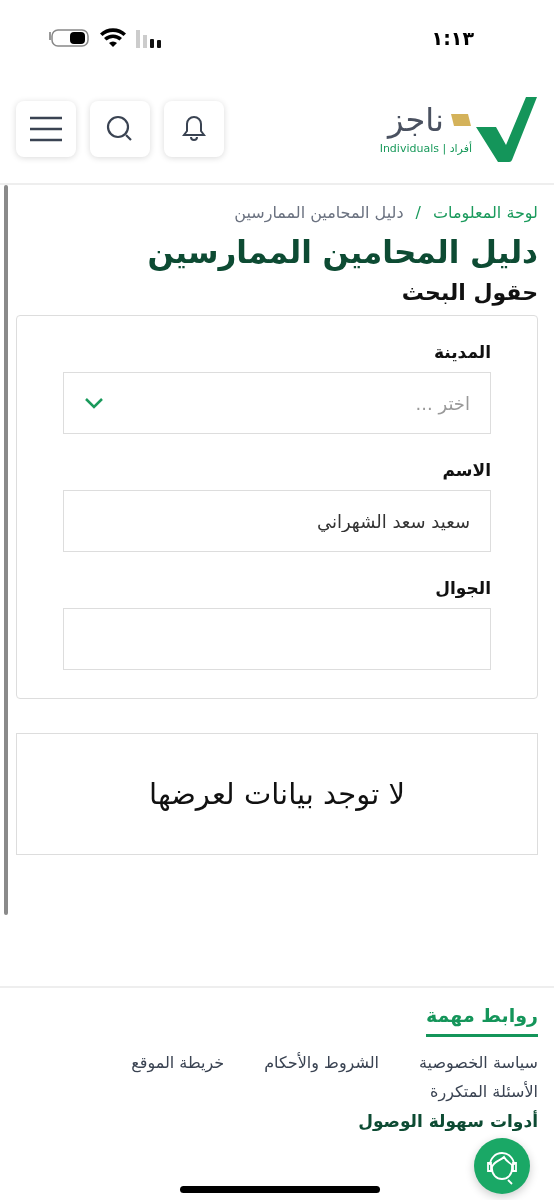 The width and height of the screenshot is (554, 1200). I want to click on breadcrumb-current: دليل المحامين الممارسين, so click(319, 212).